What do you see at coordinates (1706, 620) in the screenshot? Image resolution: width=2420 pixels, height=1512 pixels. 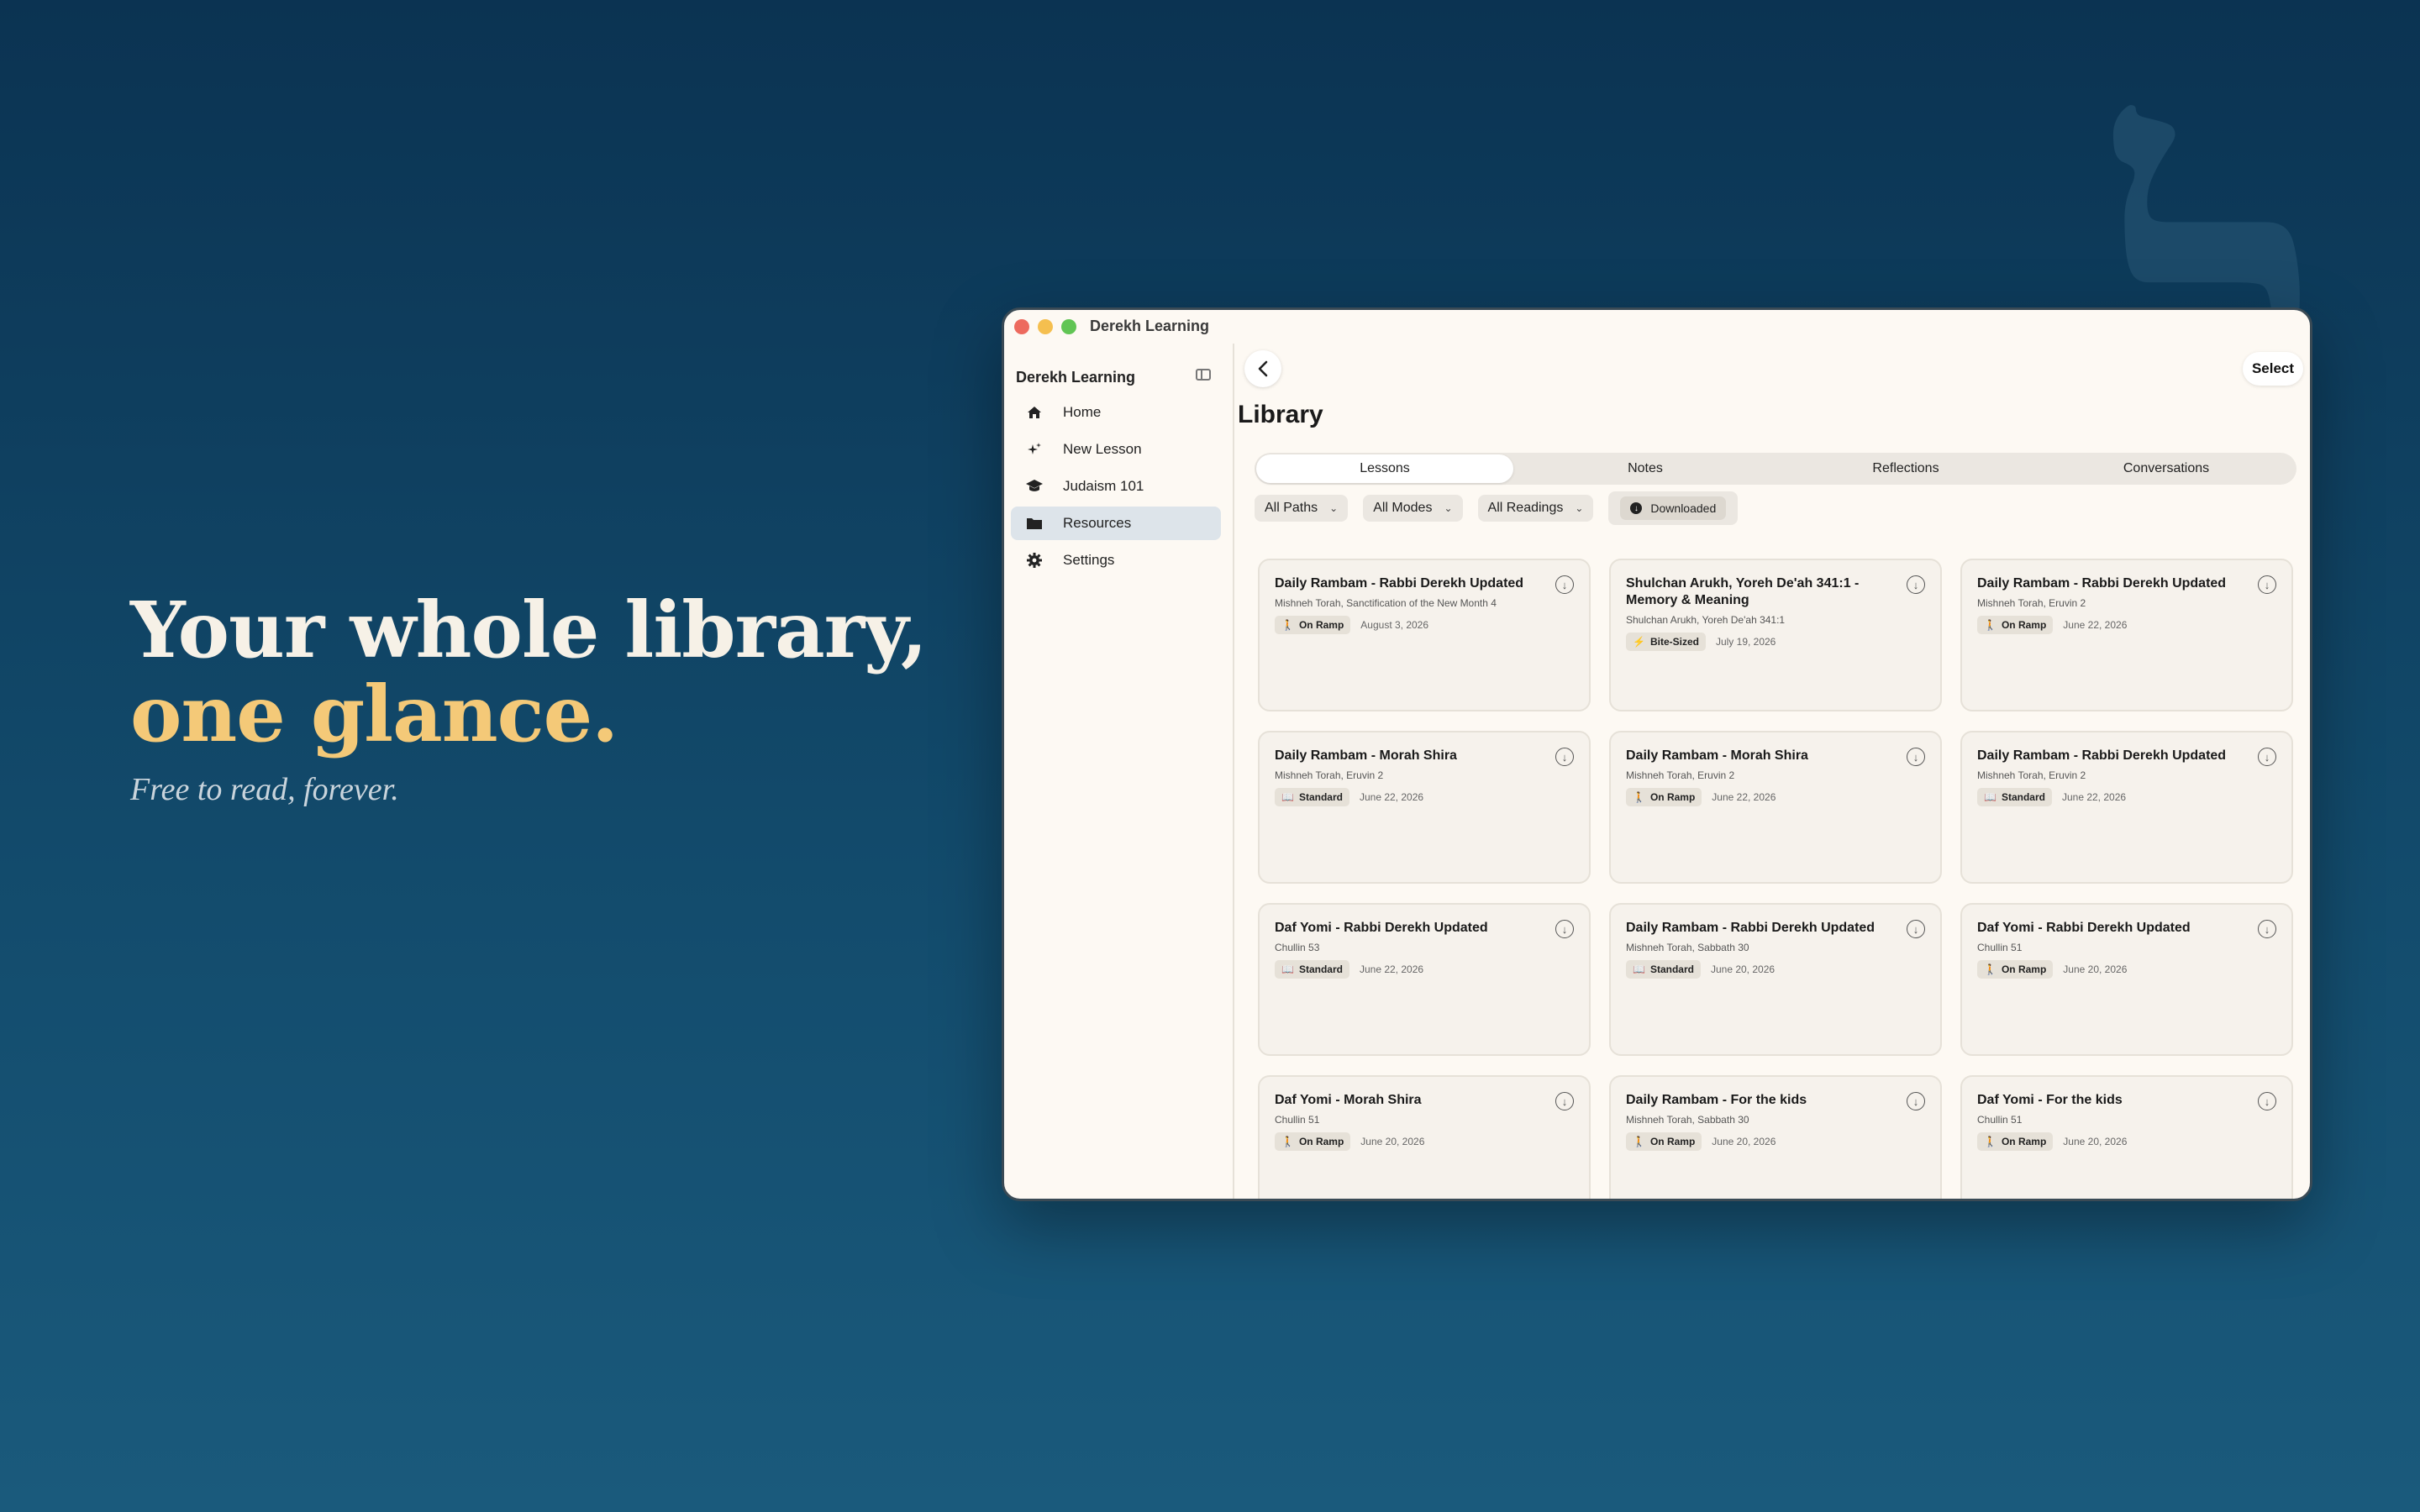 I see `lesson-source: Shulchan Arukh, Yoreh De'ah 341:1` at bounding box center [1706, 620].